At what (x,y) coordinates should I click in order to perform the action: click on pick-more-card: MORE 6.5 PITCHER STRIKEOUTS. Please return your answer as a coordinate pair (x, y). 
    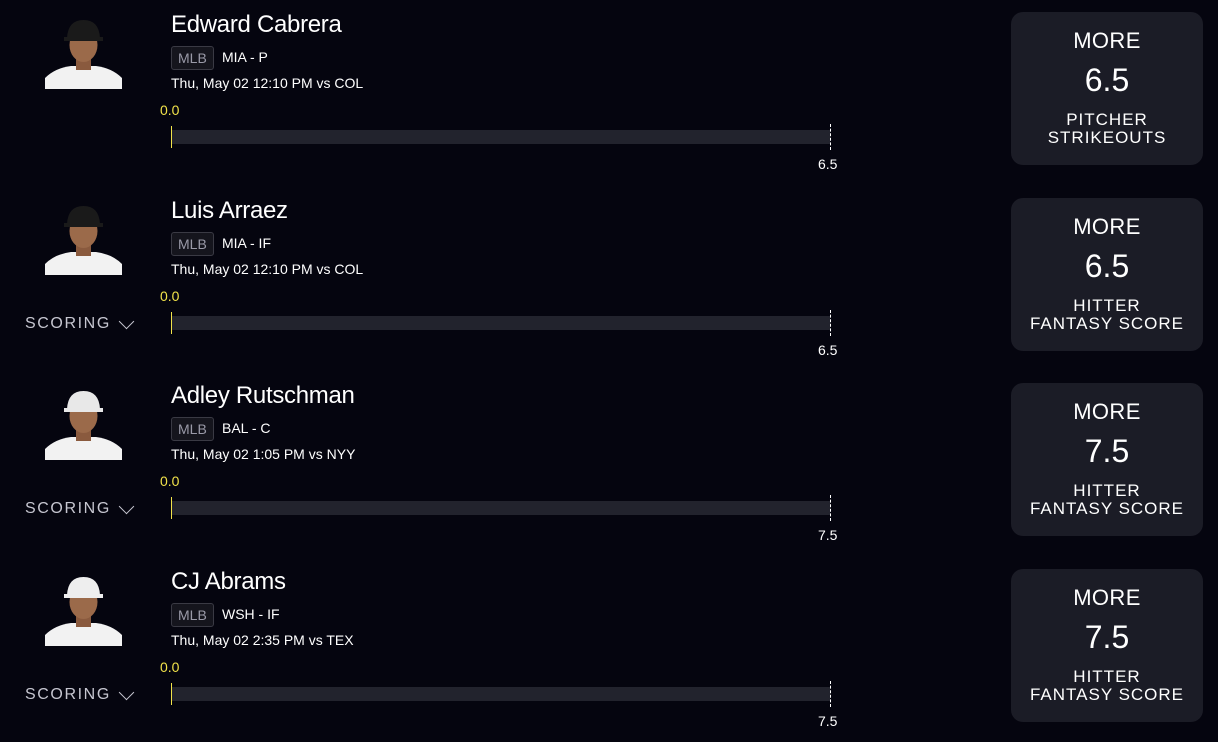
    Looking at the image, I should click on (1107, 88).